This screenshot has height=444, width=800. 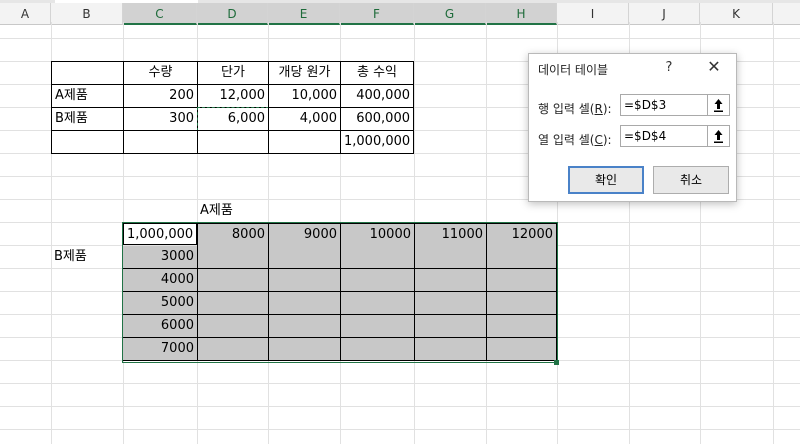 What do you see at coordinates (669, 67) in the screenshot?
I see `help-icon: ?` at bounding box center [669, 67].